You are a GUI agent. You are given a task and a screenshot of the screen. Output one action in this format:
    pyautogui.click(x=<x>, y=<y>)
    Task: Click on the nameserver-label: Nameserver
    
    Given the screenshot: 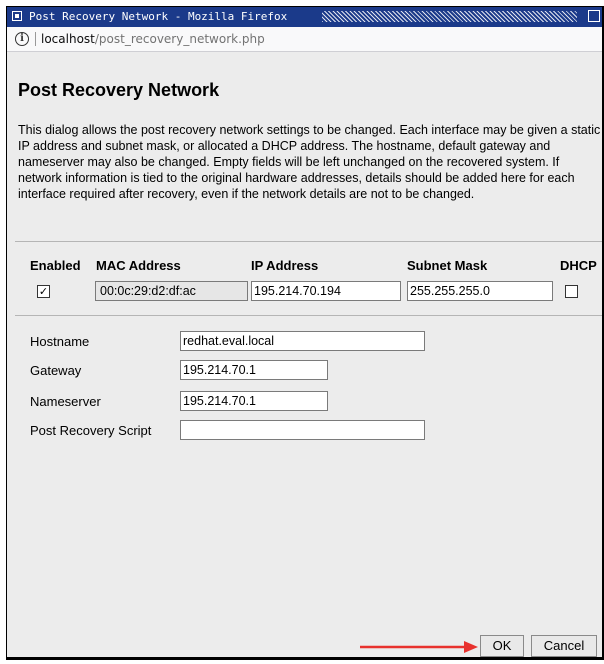 What is the action you would take?
    pyautogui.click(x=65, y=401)
    